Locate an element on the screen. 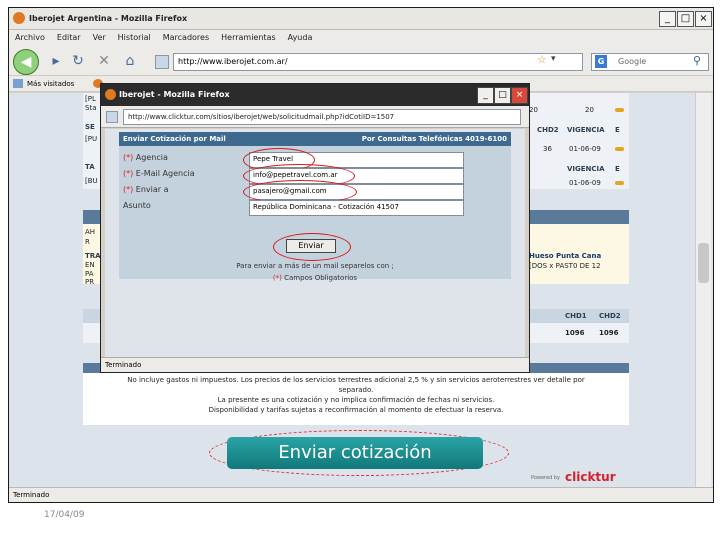 Image resolution: width=720 pixels, height=540 pixels. frag-bu: [BU is located at coordinates (91, 181).